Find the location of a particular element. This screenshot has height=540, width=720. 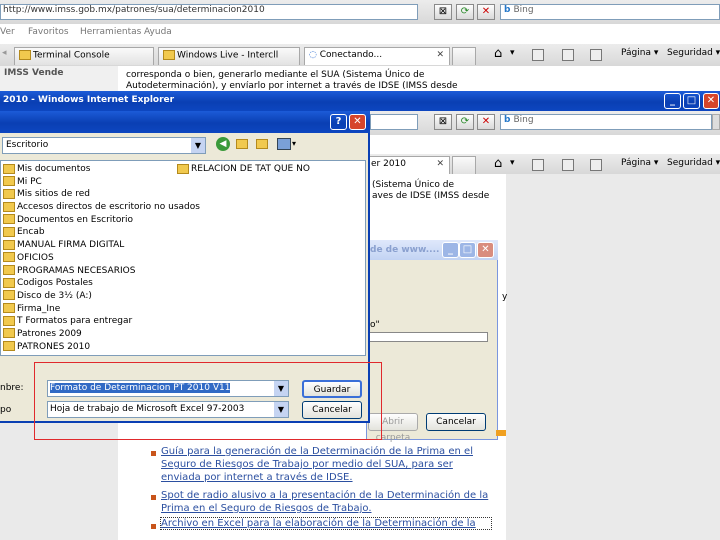

ie-address-input is located at coordinates (394, 122).